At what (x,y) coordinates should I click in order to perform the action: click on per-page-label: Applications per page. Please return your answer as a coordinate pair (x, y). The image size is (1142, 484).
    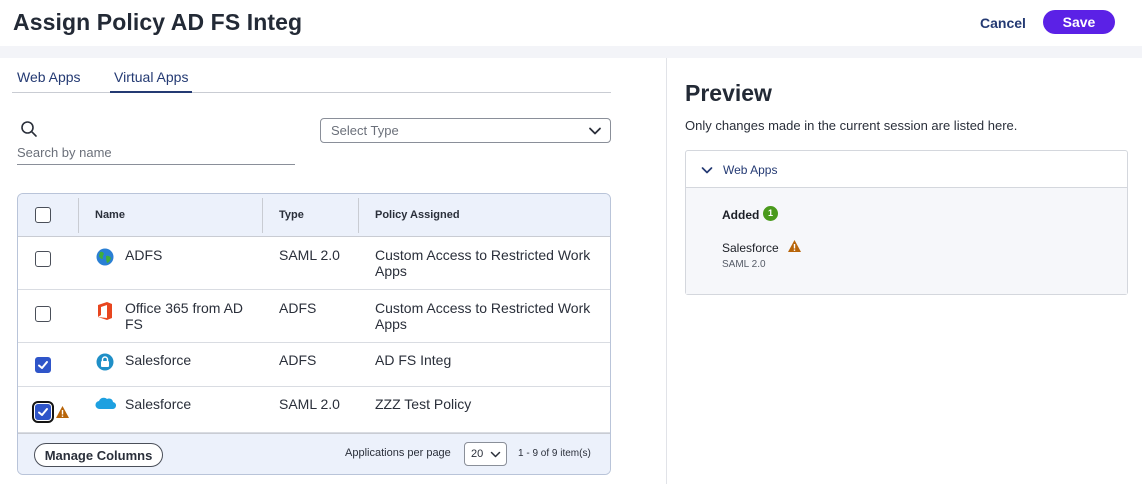
    Looking at the image, I should click on (398, 453).